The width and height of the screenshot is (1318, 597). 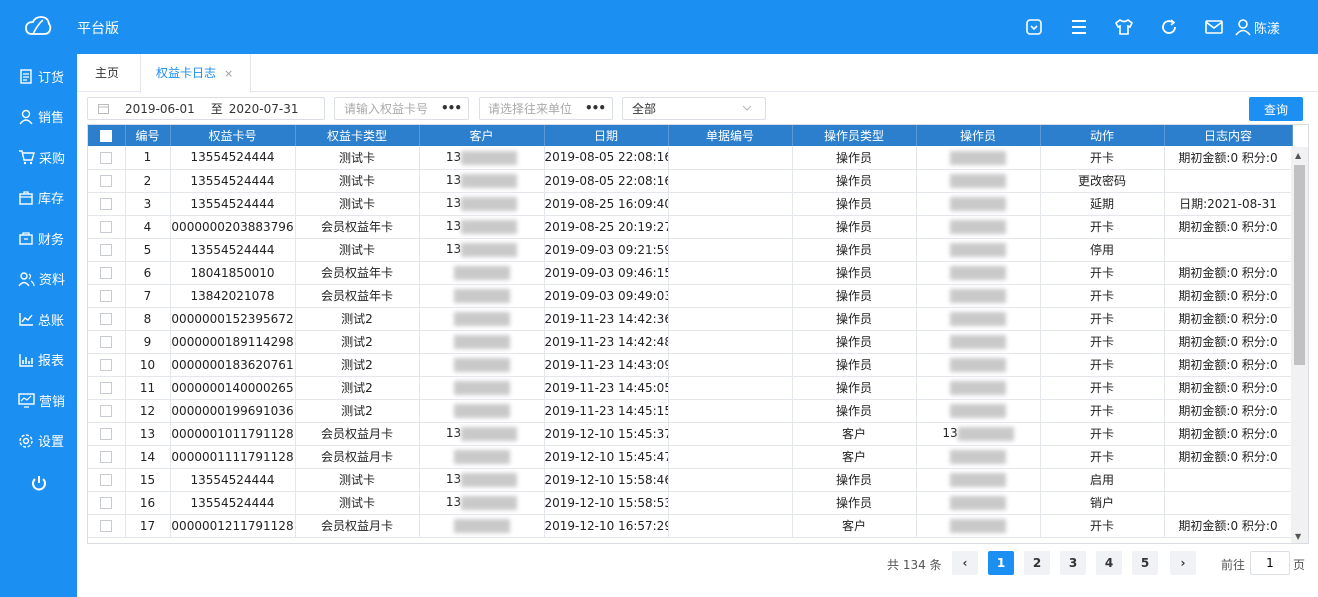 I want to click on user-menu: 陈漾, so click(x=1257, y=27).